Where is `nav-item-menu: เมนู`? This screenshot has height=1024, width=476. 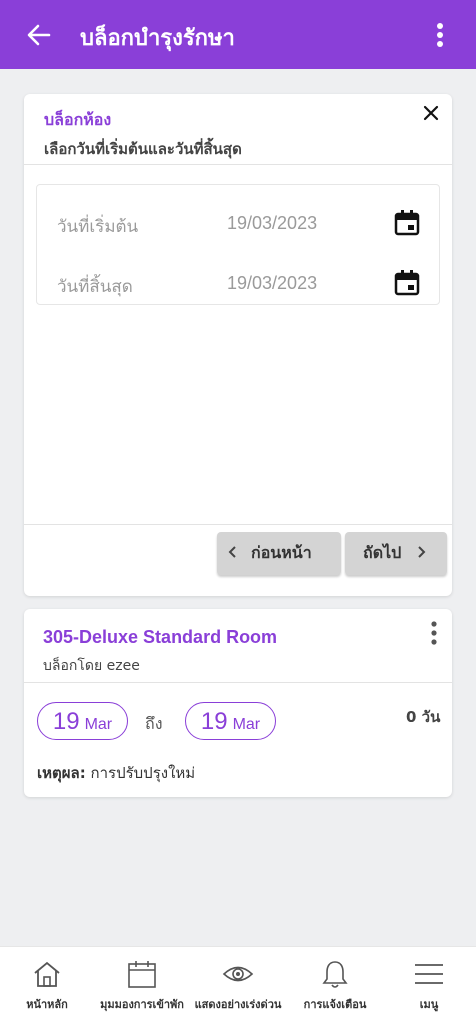 nav-item-menu: เมนู is located at coordinates (429, 985).